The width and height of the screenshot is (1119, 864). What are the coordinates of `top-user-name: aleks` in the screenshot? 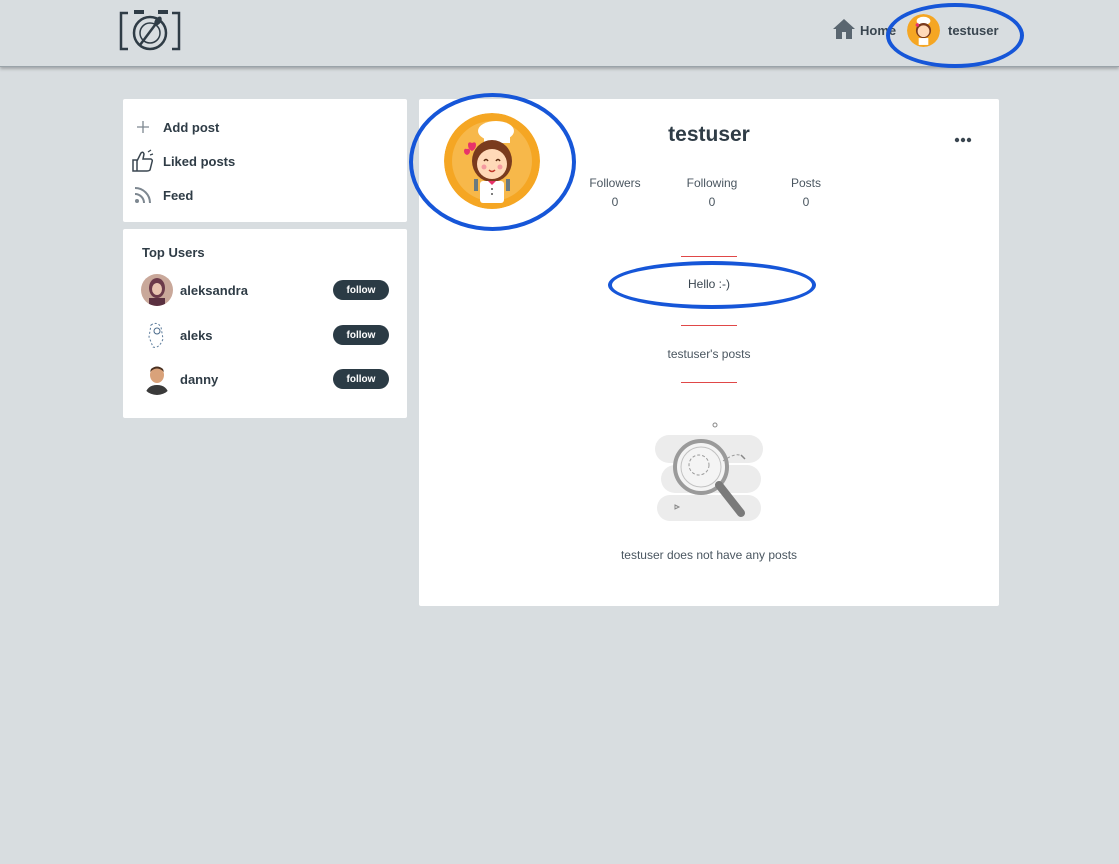 It's located at (256, 335).